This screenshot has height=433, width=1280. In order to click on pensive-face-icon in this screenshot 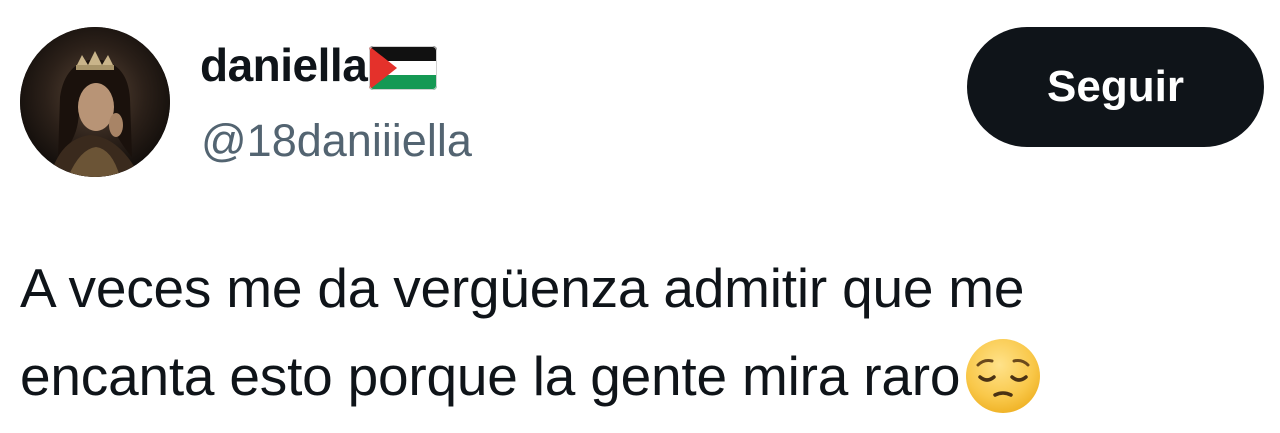, I will do `click(1003, 376)`.